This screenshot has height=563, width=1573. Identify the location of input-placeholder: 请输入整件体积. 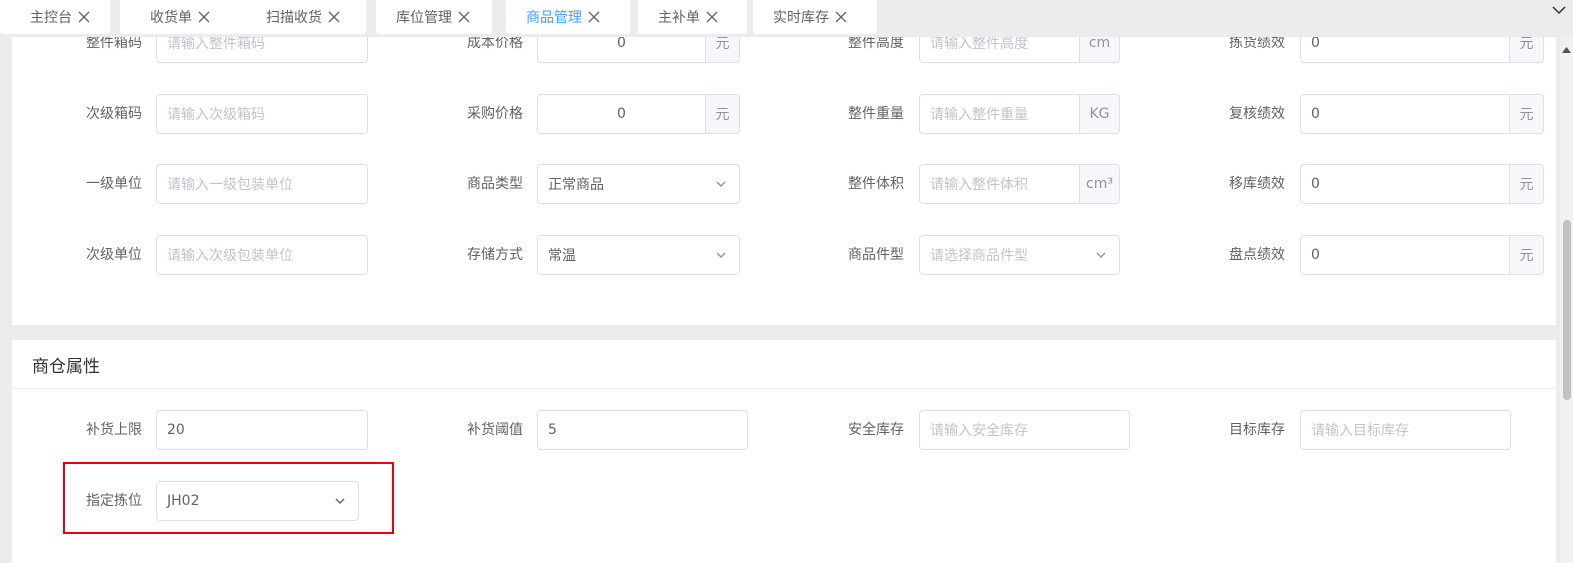
(979, 185).